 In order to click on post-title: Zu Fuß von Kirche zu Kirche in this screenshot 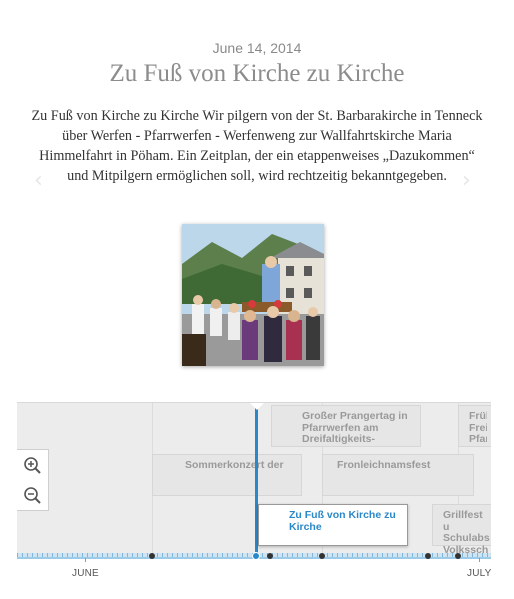, I will do `click(257, 73)`.